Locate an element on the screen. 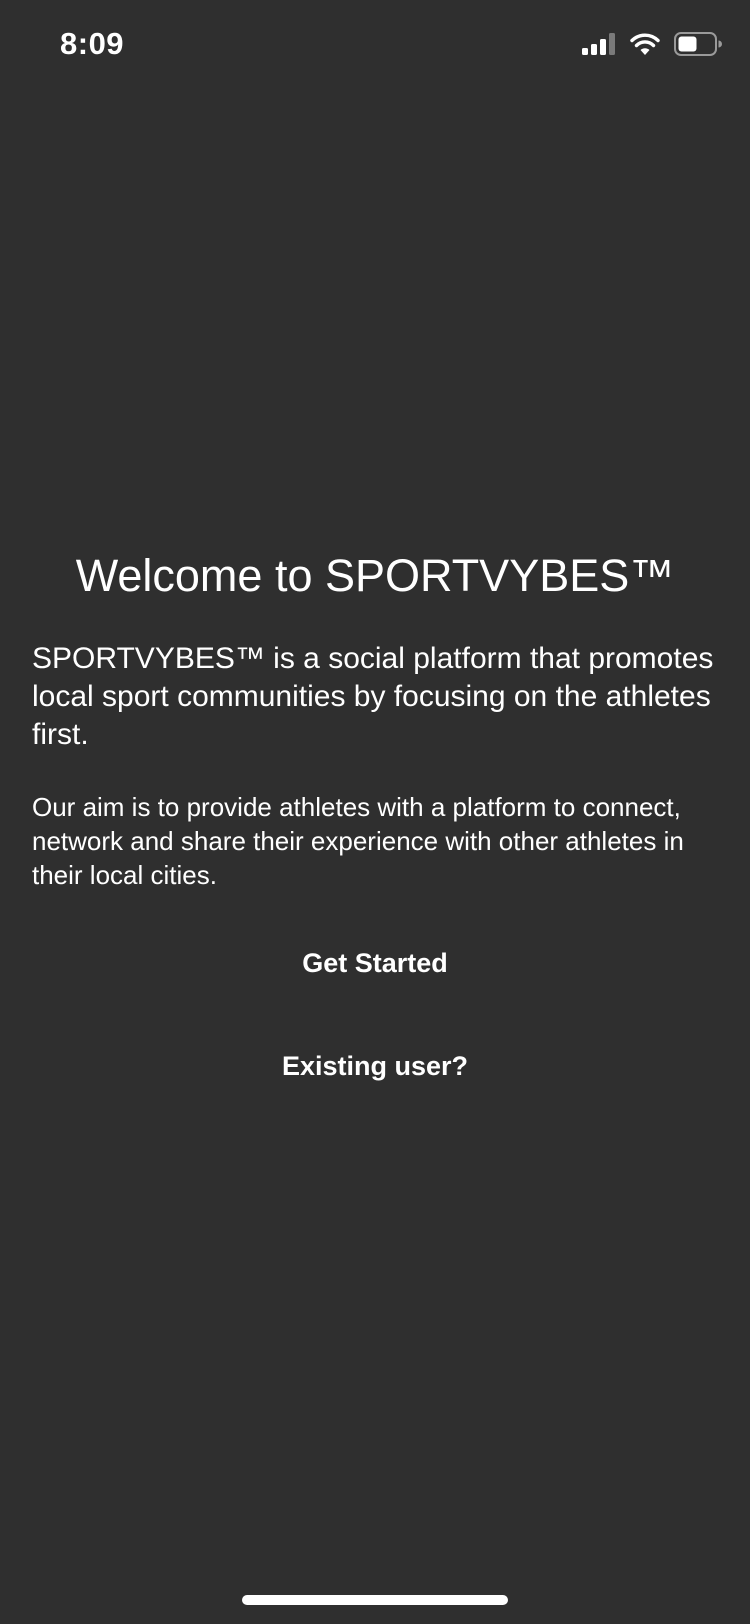  status-bar: 8:09 is located at coordinates (375, 45).